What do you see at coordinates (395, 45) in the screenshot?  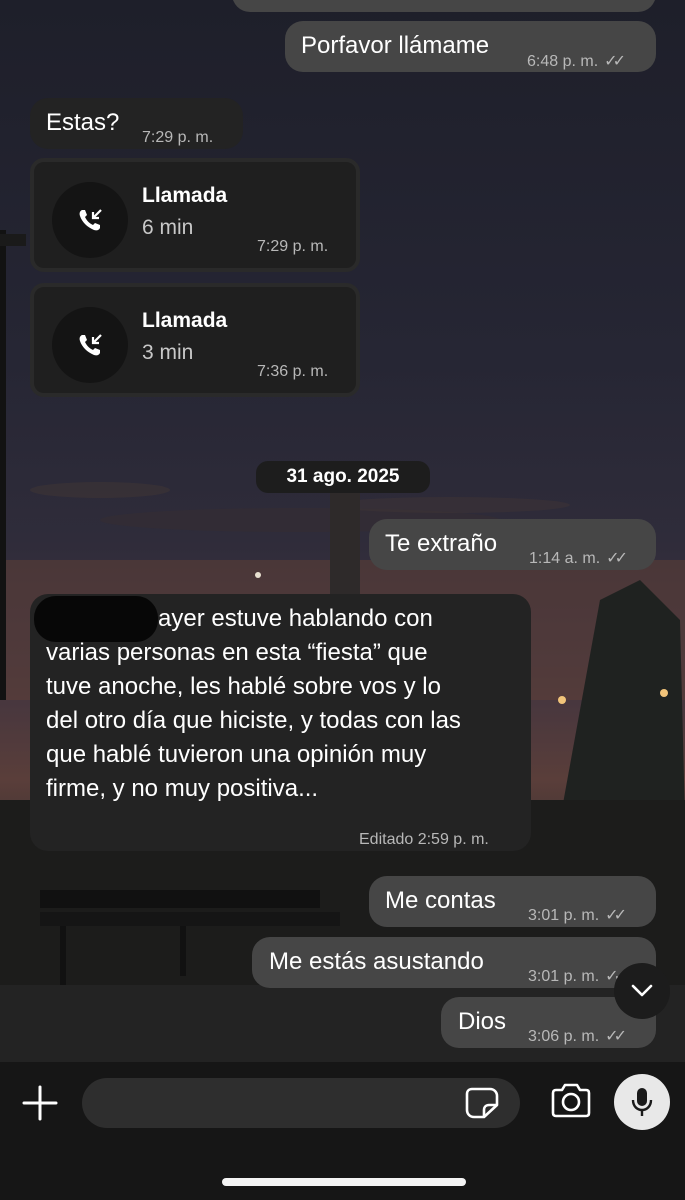 I see `message-text: Porfavor llámame` at bounding box center [395, 45].